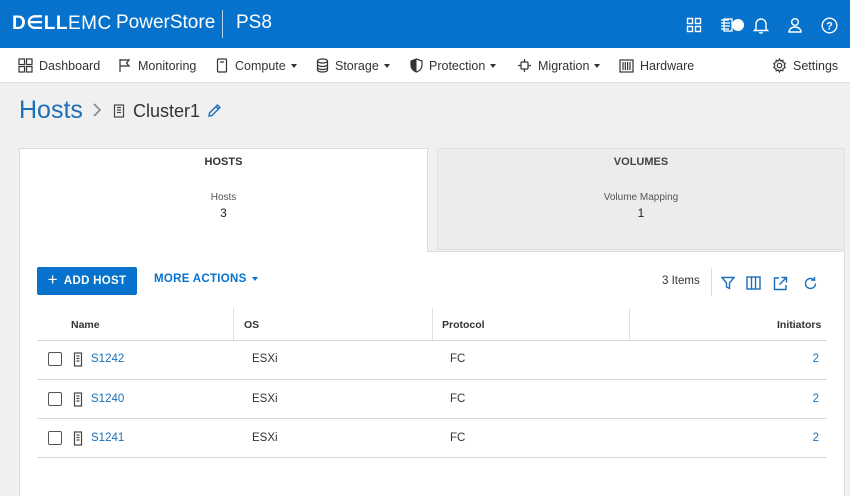 The image size is (850, 496). Describe the element at coordinates (681, 281) in the screenshot. I see `items-count: 3 Items` at that location.